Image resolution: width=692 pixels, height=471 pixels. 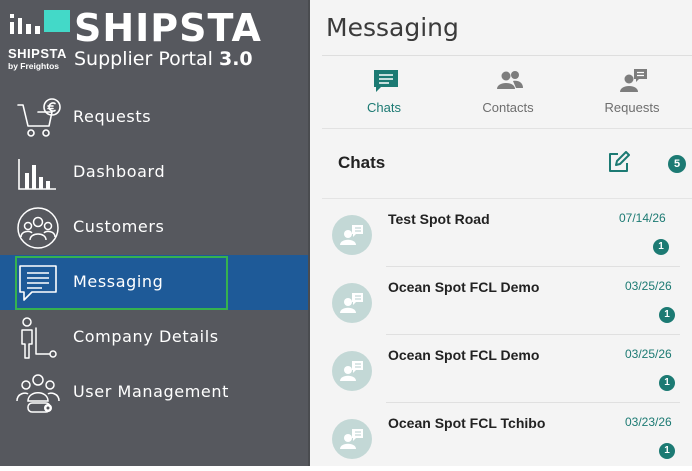 What do you see at coordinates (392, 27) in the screenshot?
I see `page-title: Messaging` at bounding box center [392, 27].